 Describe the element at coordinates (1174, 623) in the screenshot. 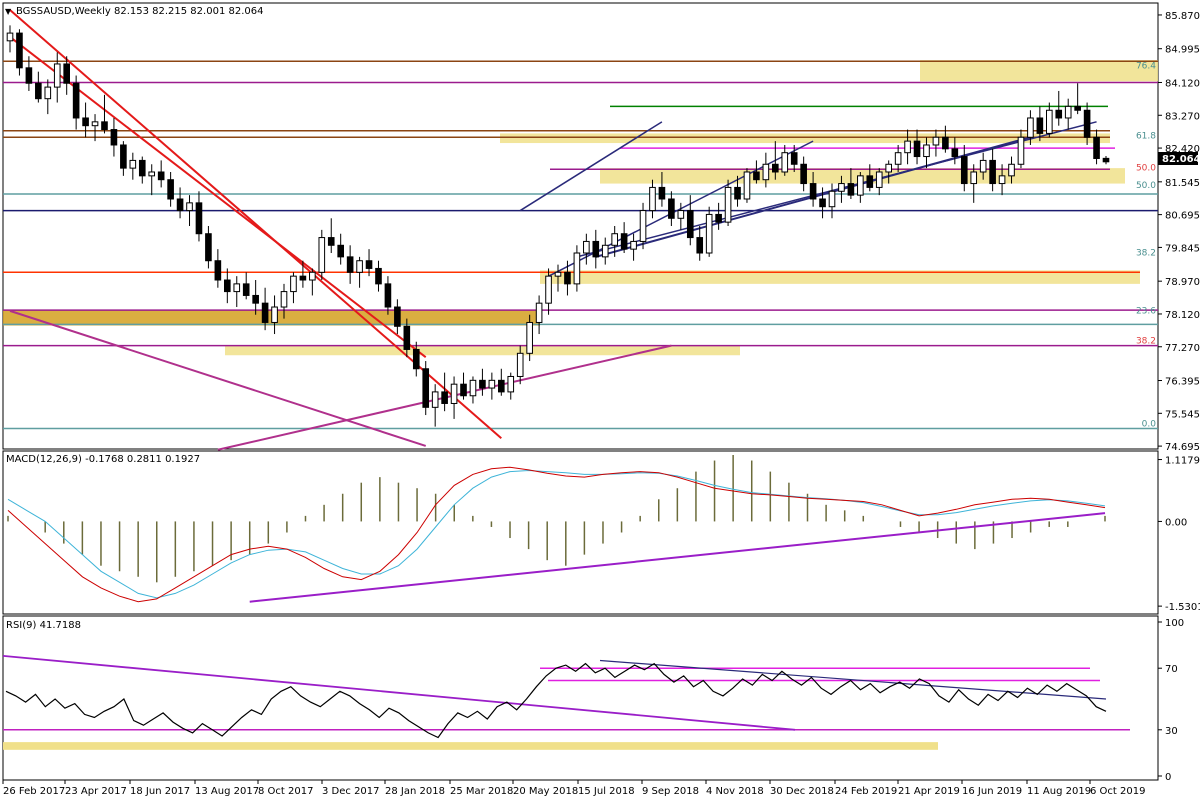

I see `rsi-tick-label: 100` at that location.